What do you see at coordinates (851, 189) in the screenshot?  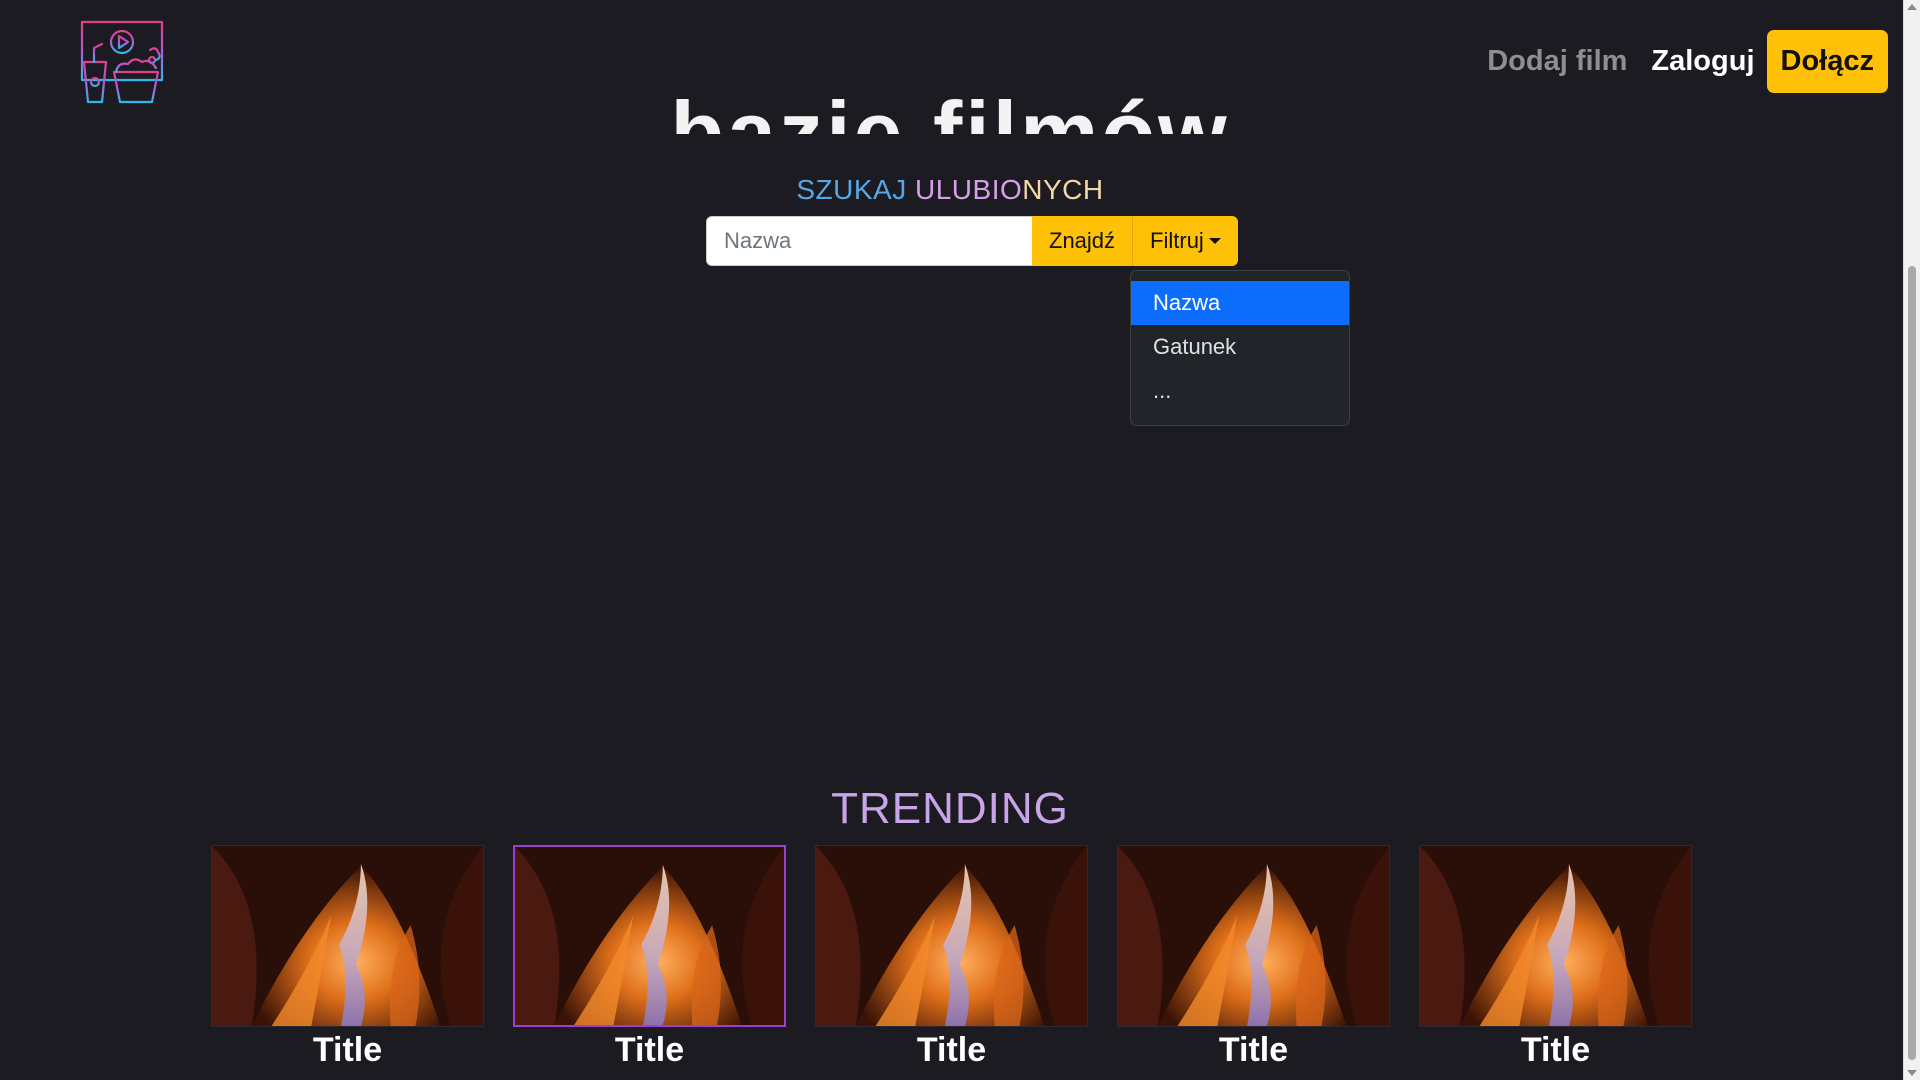 I see `search-heading-word1: SZUKAJ` at bounding box center [851, 189].